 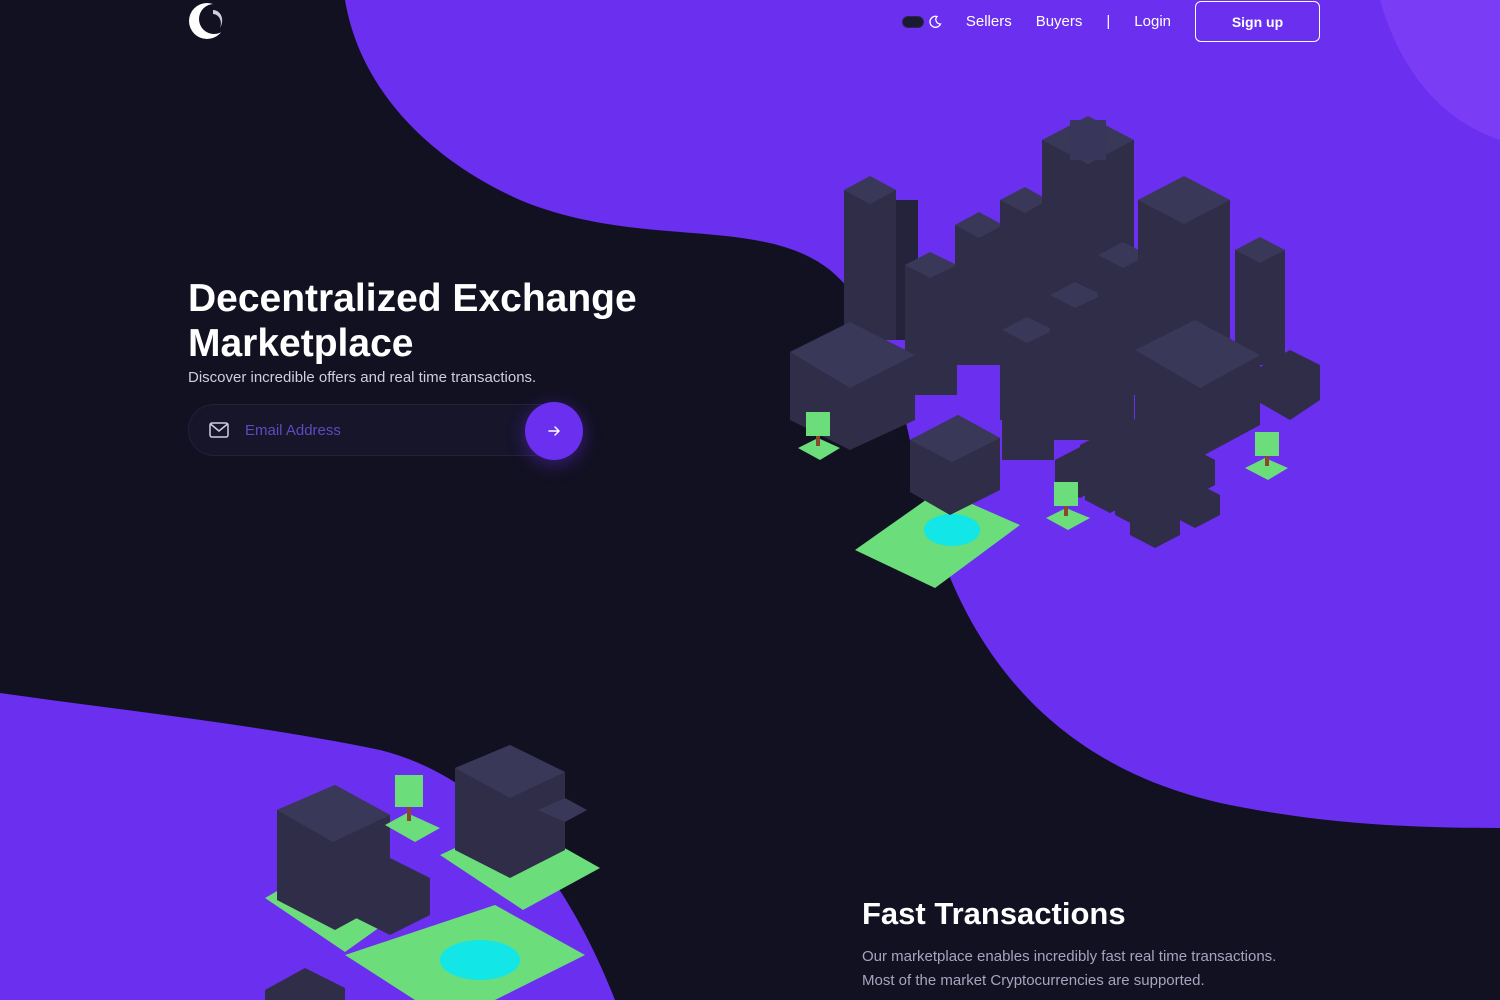 I want to click on feature-title: Fast Transactions, so click(x=994, y=913).